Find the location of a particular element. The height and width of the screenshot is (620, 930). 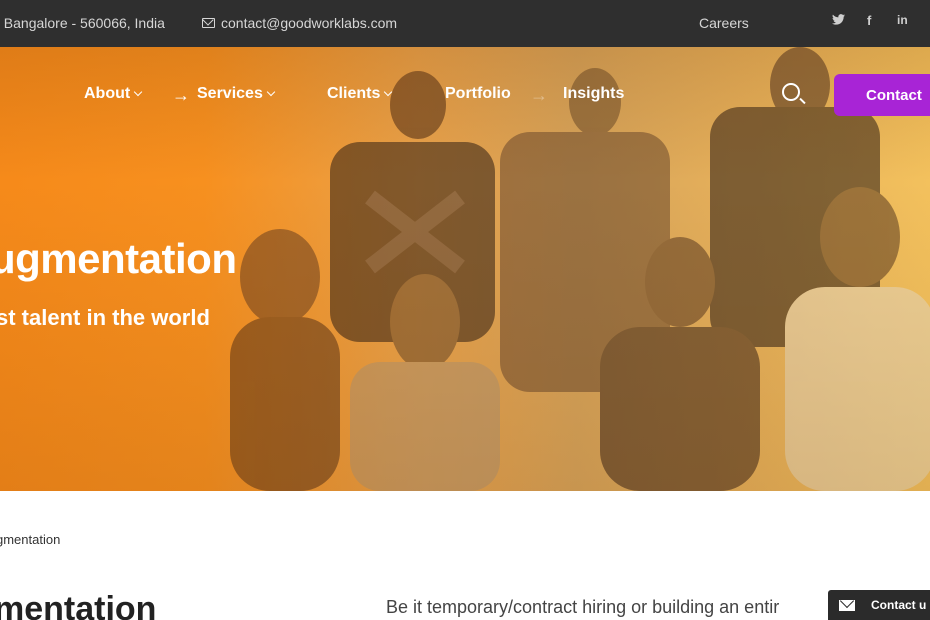

nav-portfolio: Portfolio is located at coordinates (478, 94).